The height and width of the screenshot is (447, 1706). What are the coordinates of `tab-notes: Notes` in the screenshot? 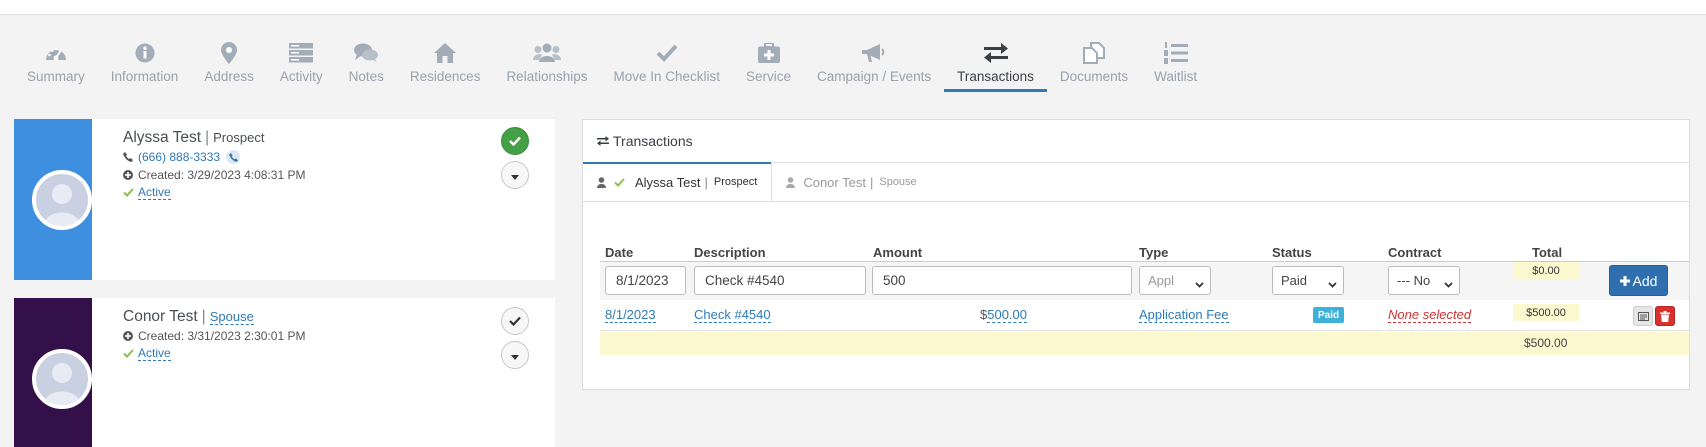 It's located at (366, 66).